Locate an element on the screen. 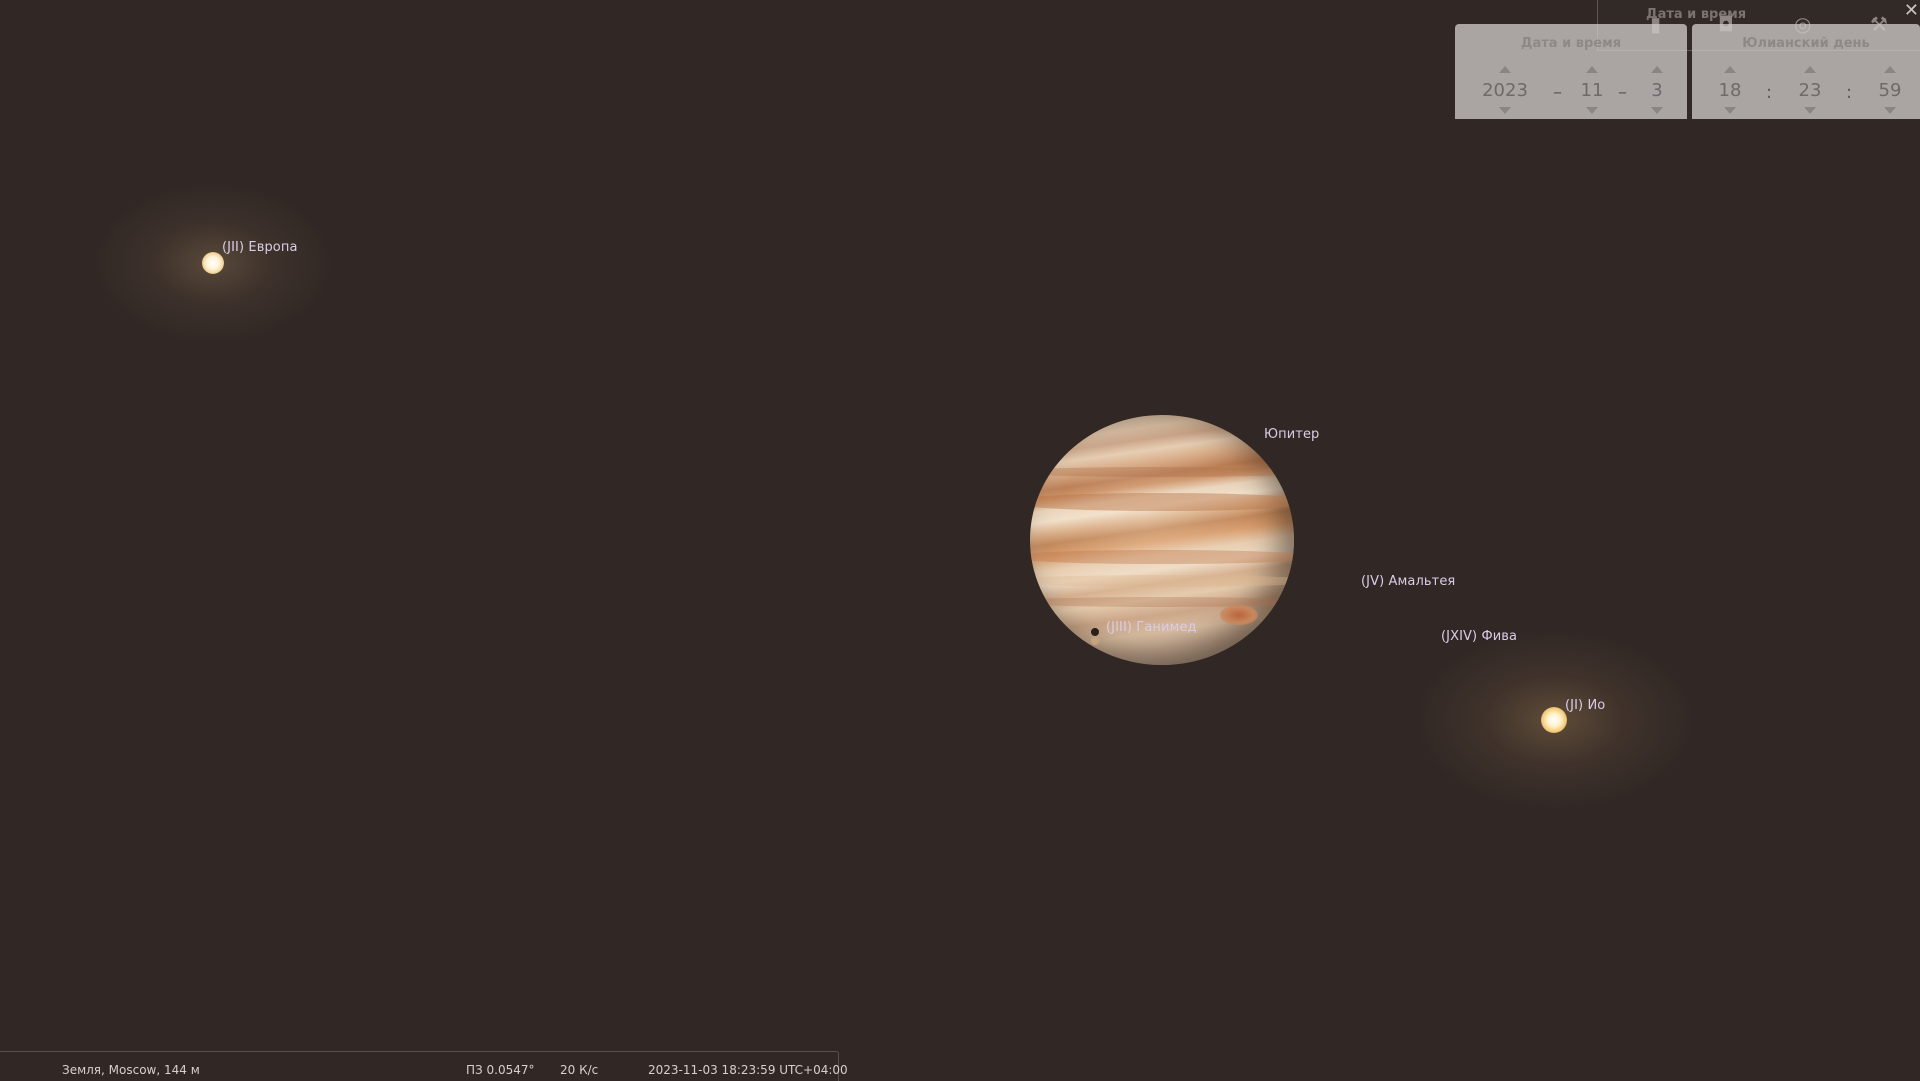 This screenshot has height=1081, width=1920. day-spinner: 3 is located at coordinates (1657, 90).